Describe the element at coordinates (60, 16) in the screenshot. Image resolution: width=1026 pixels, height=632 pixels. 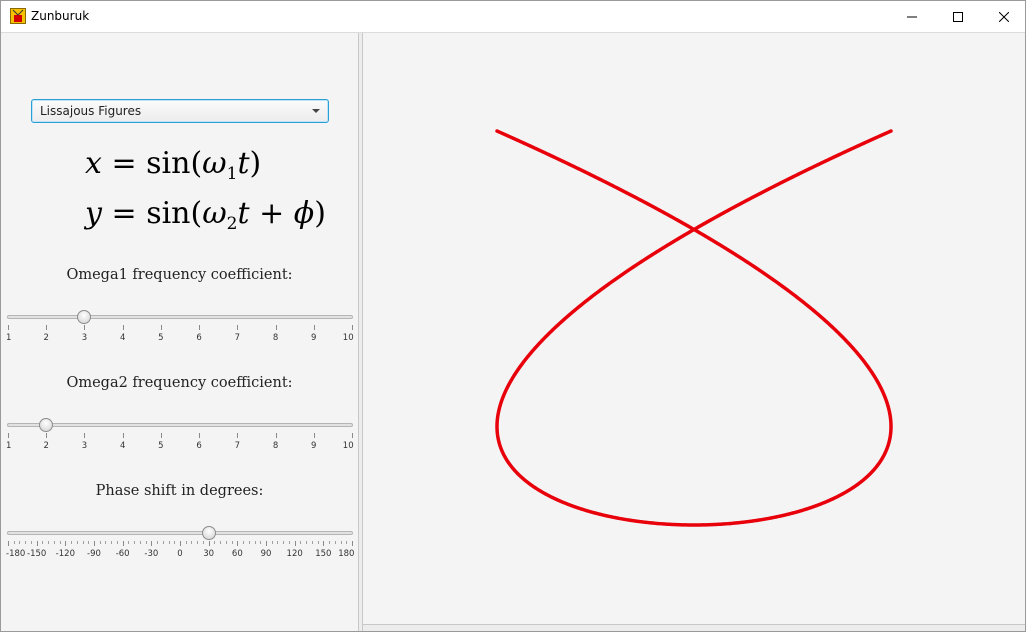
I see `window-title: Zunburuk` at that location.